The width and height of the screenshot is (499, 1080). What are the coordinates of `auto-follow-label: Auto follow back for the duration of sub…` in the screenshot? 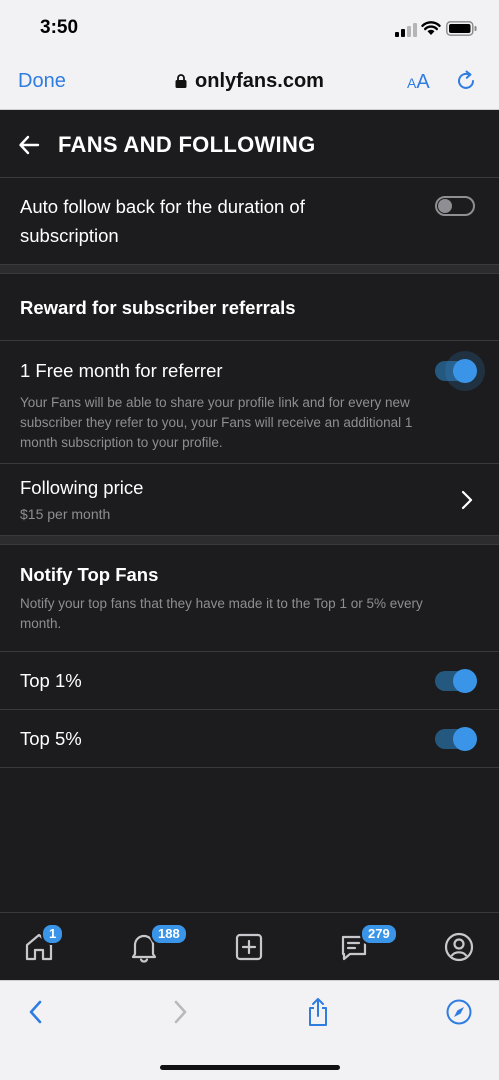 It's located at (162, 221).